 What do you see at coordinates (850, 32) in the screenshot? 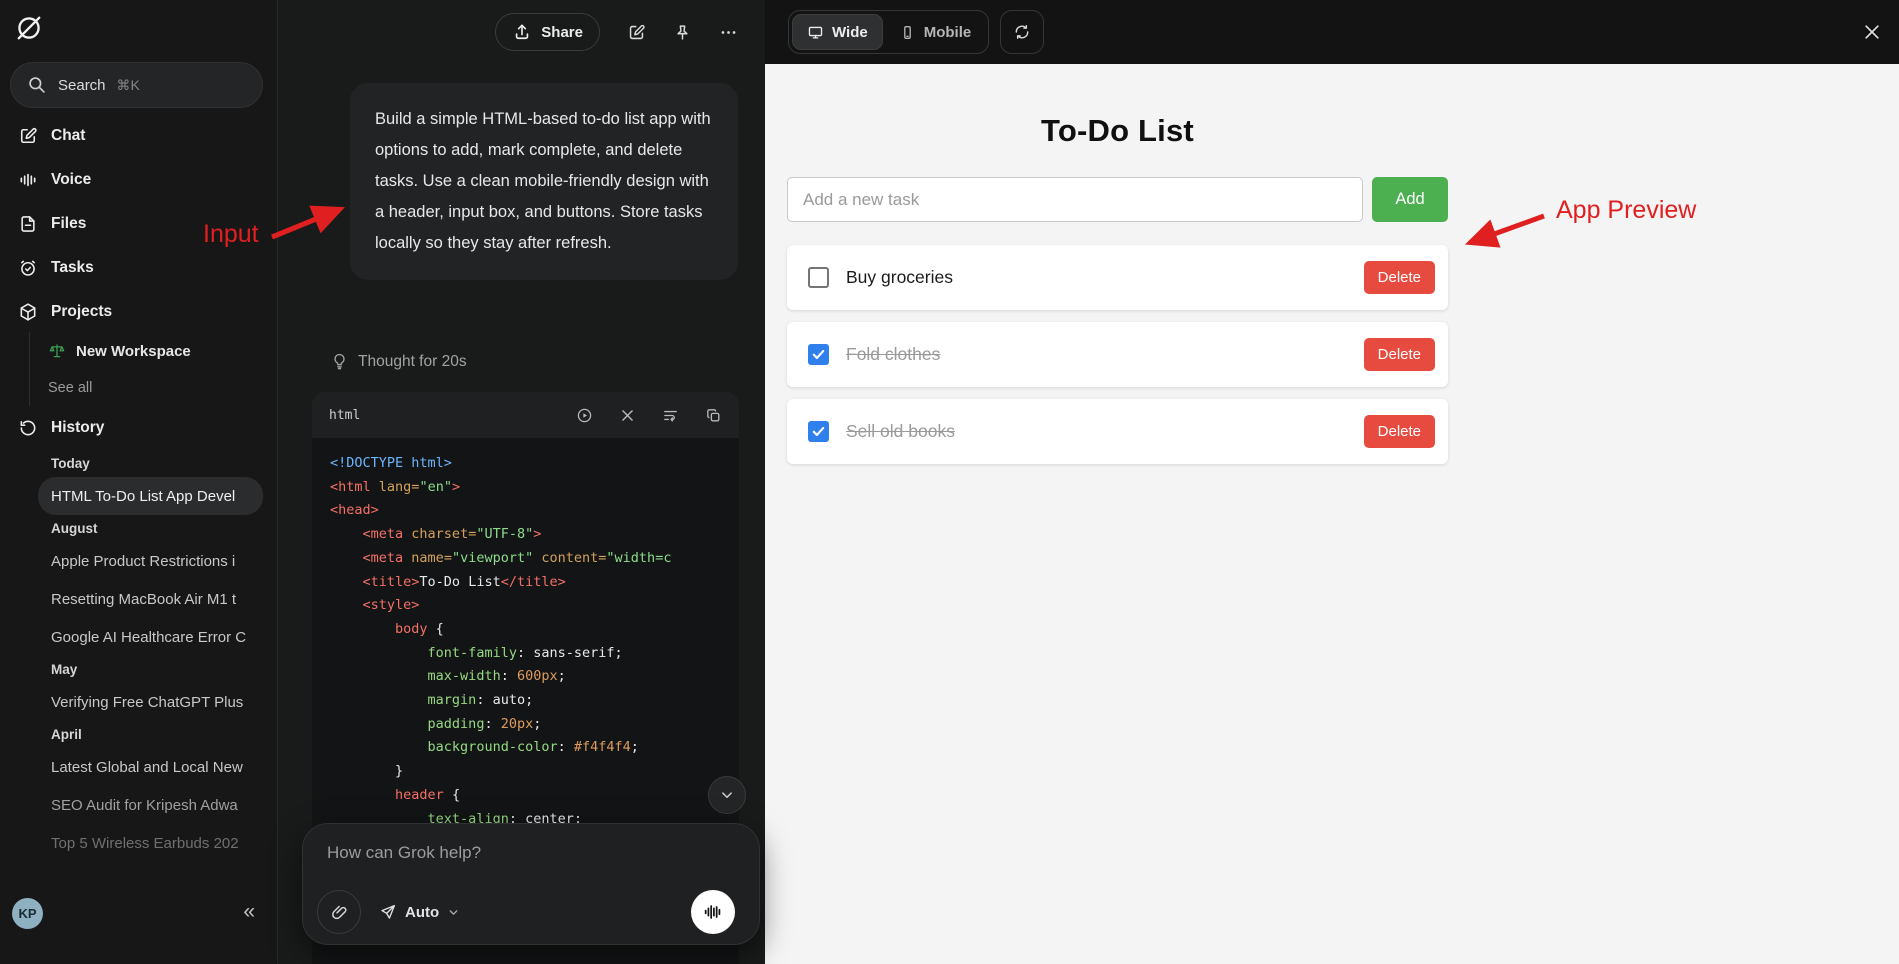
I see `wide-label: Wide` at bounding box center [850, 32].